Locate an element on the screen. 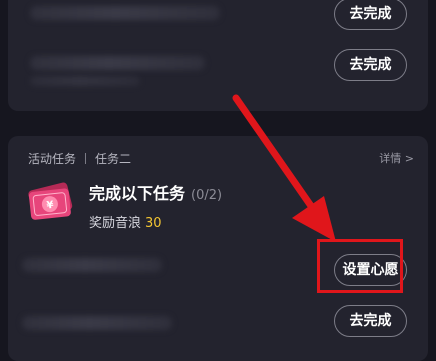 This screenshot has height=361, width=436. details-link: 详情 > is located at coordinates (396, 158).